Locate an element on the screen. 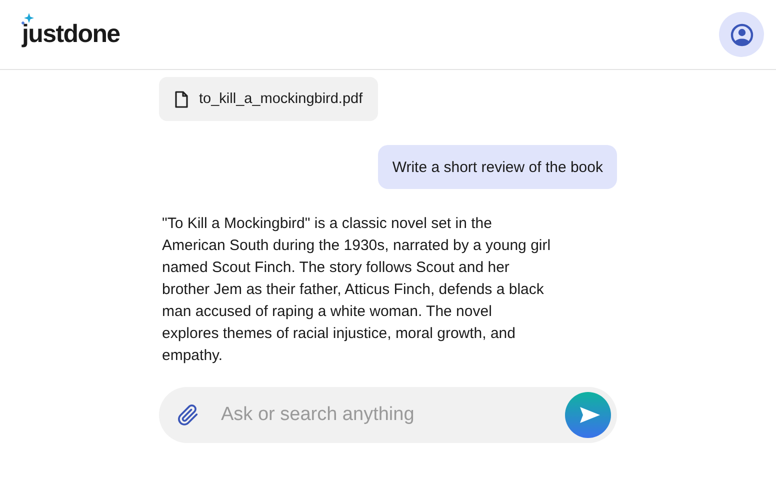  send-icon is located at coordinates (589, 415).